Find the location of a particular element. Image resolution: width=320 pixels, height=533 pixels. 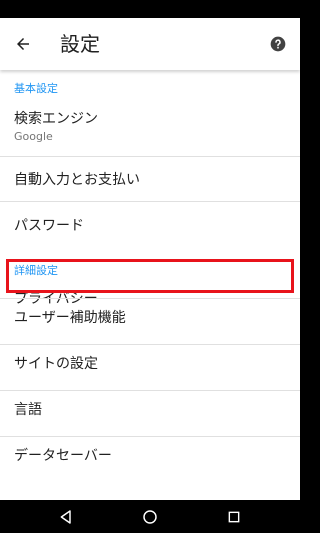

system-nav-bar is located at coordinates (150, 516).